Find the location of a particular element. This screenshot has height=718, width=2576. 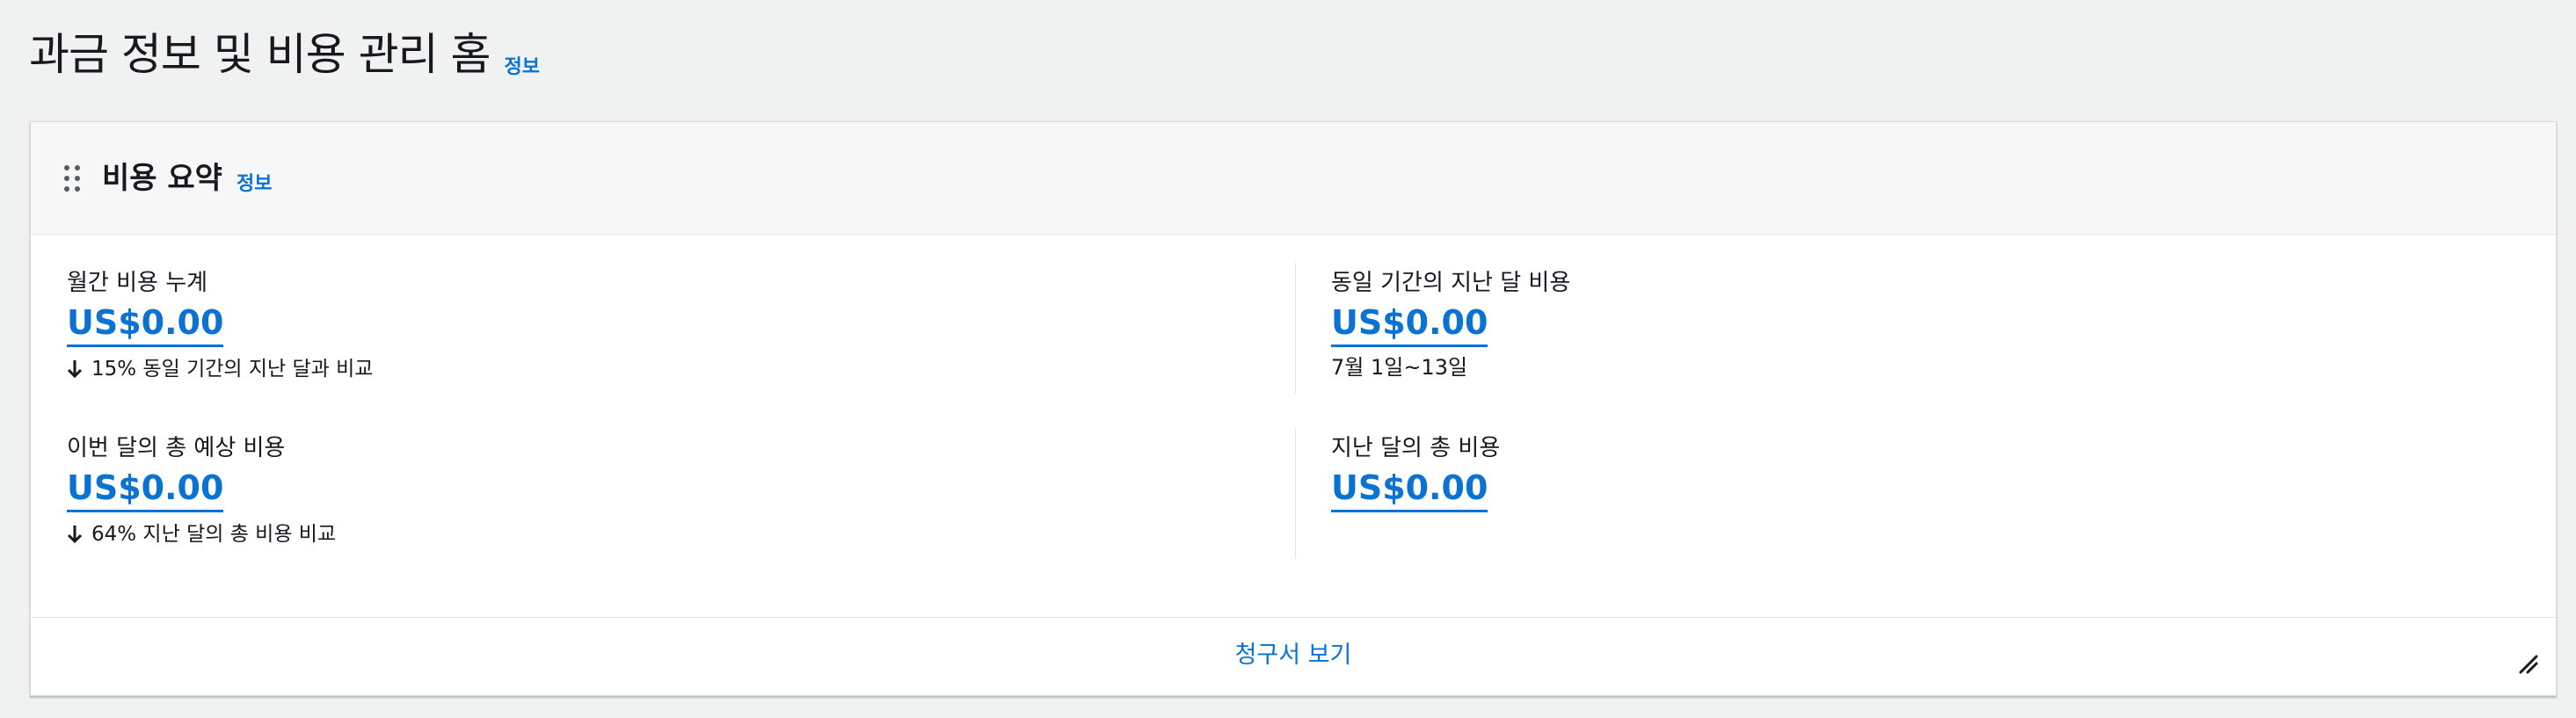

page-title: 과금 정보 및 비용 관리 홈 is located at coordinates (260, 54).